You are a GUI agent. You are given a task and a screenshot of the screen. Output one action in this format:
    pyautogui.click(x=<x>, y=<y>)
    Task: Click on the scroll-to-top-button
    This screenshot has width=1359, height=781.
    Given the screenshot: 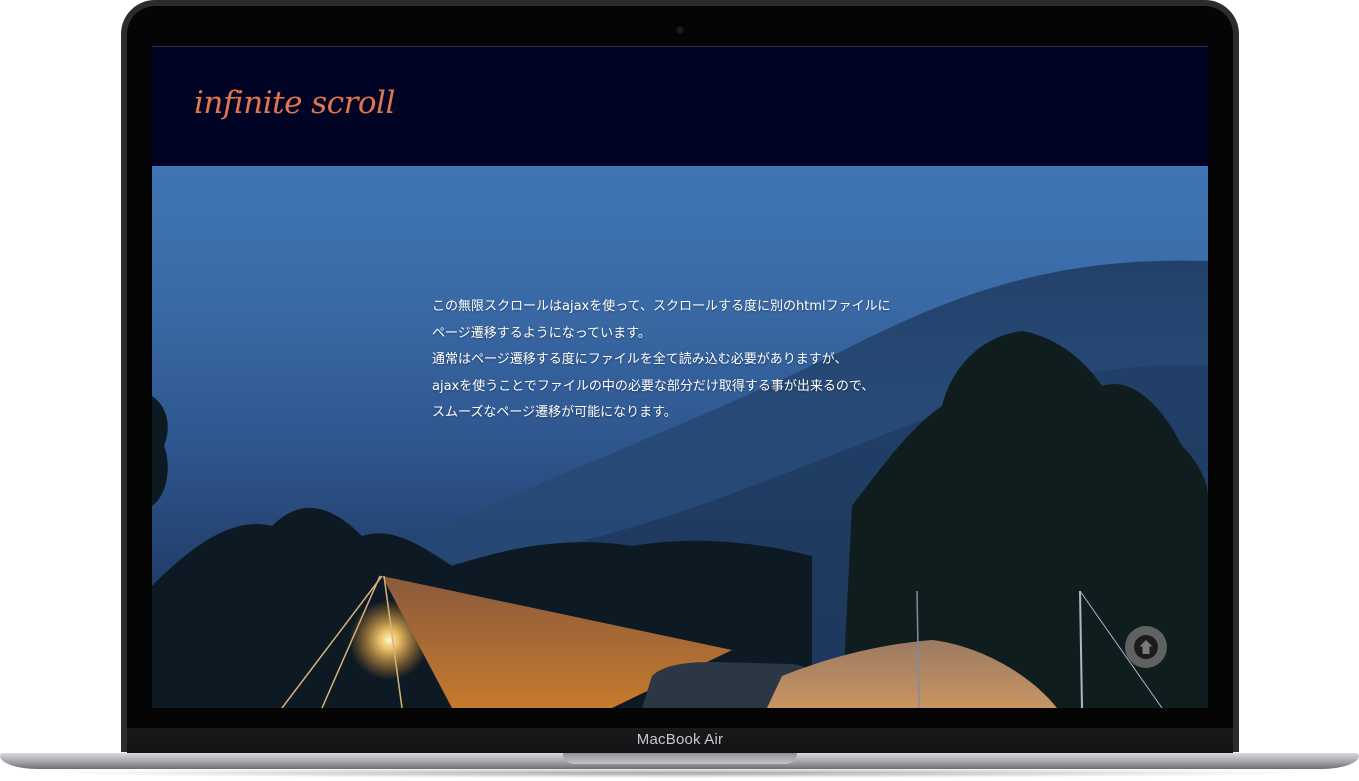 What is the action you would take?
    pyautogui.click(x=1146, y=647)
    